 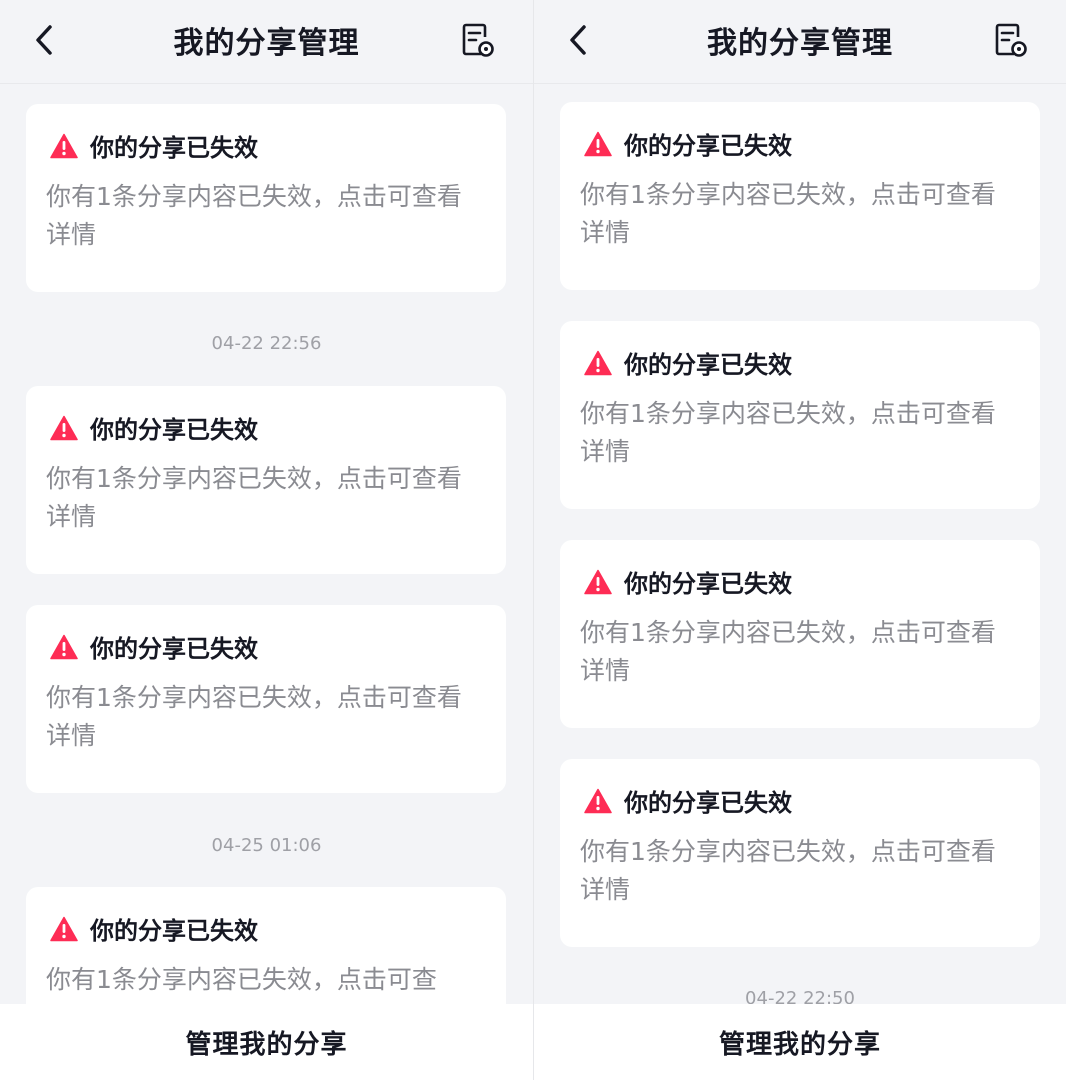 I want to click on card-description: 你有1条分享内容已失效，点击可查, so click(x=241, y=979).